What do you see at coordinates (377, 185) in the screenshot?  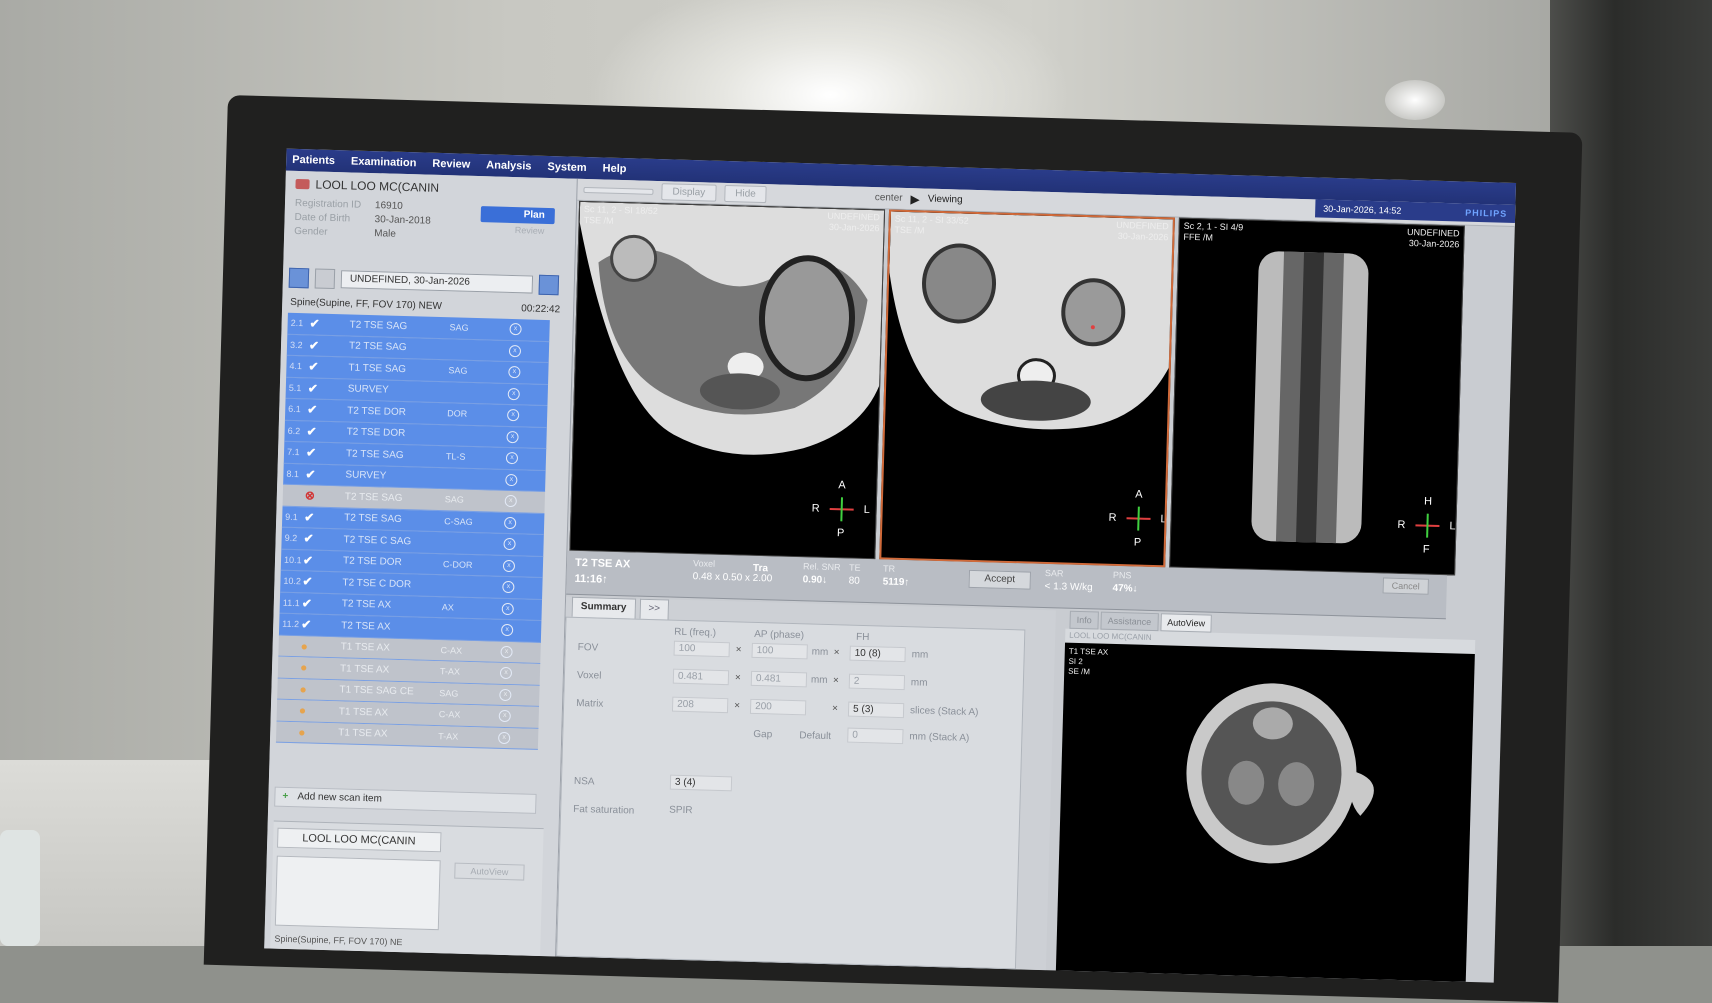 I see `patient-name: LOOL LOO MC(CANIN` at bounding box center [377, 185].